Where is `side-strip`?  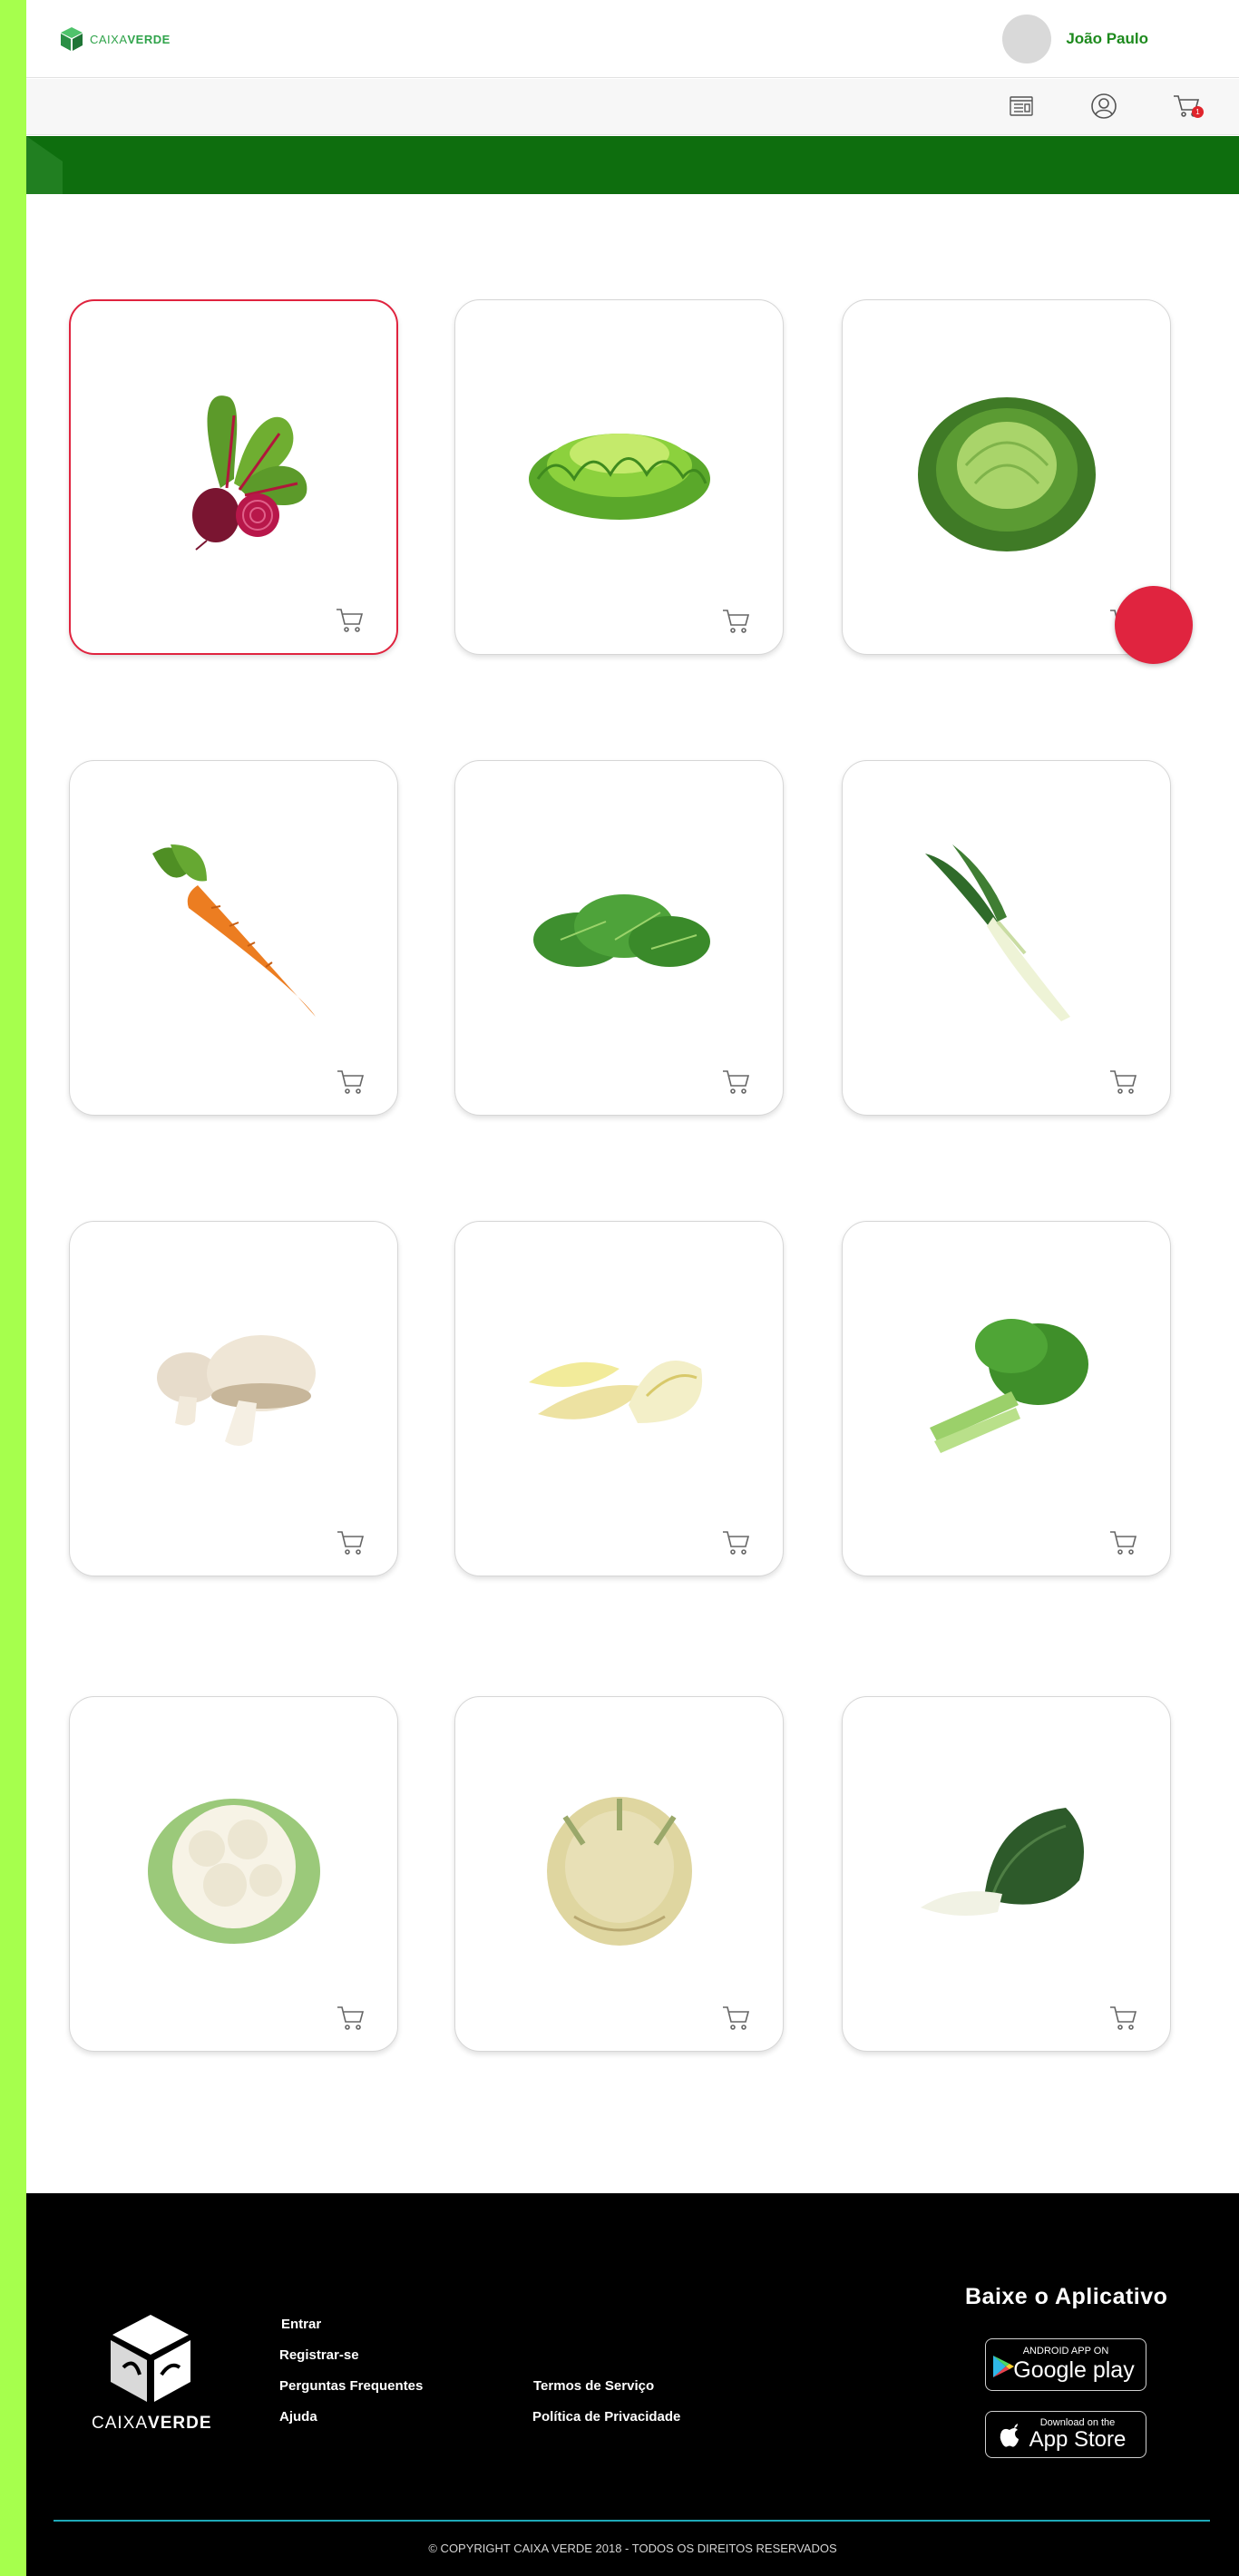
side-strip is located at coordinates (13, 1288).